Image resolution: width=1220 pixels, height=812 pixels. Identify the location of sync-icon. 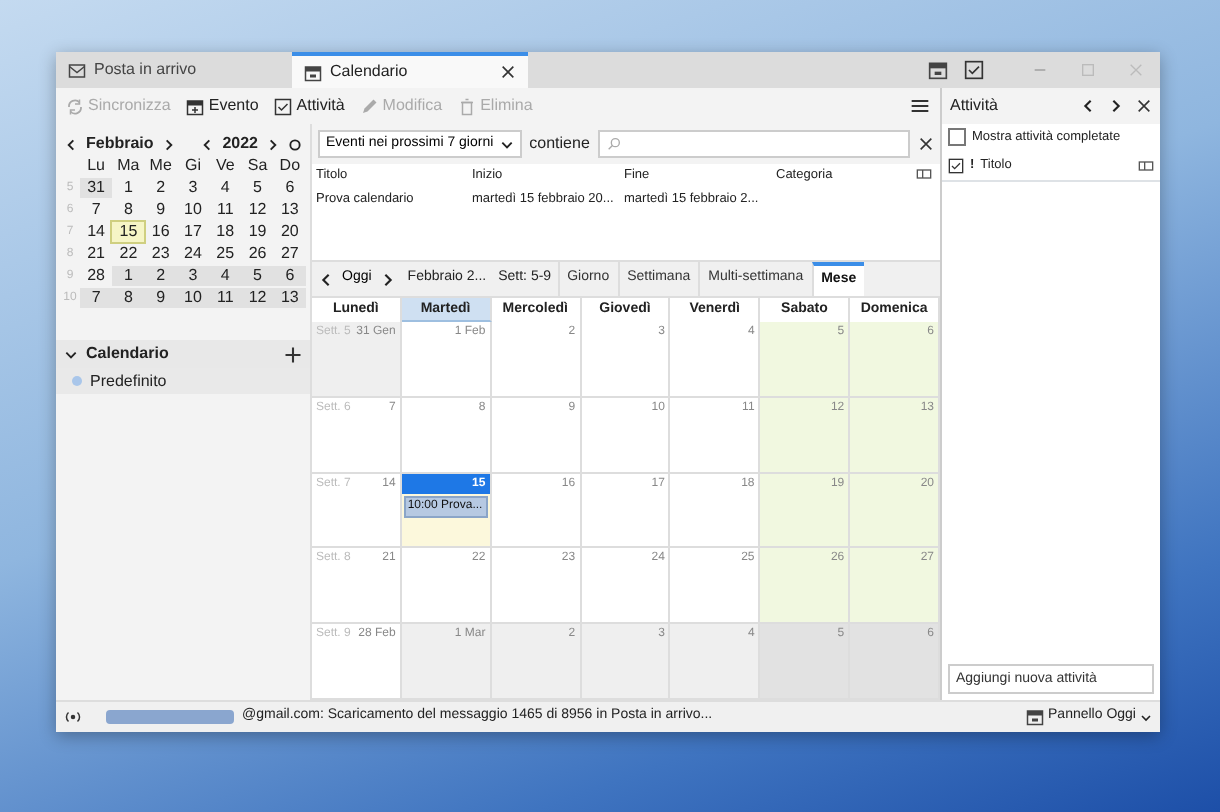
(75, 106).